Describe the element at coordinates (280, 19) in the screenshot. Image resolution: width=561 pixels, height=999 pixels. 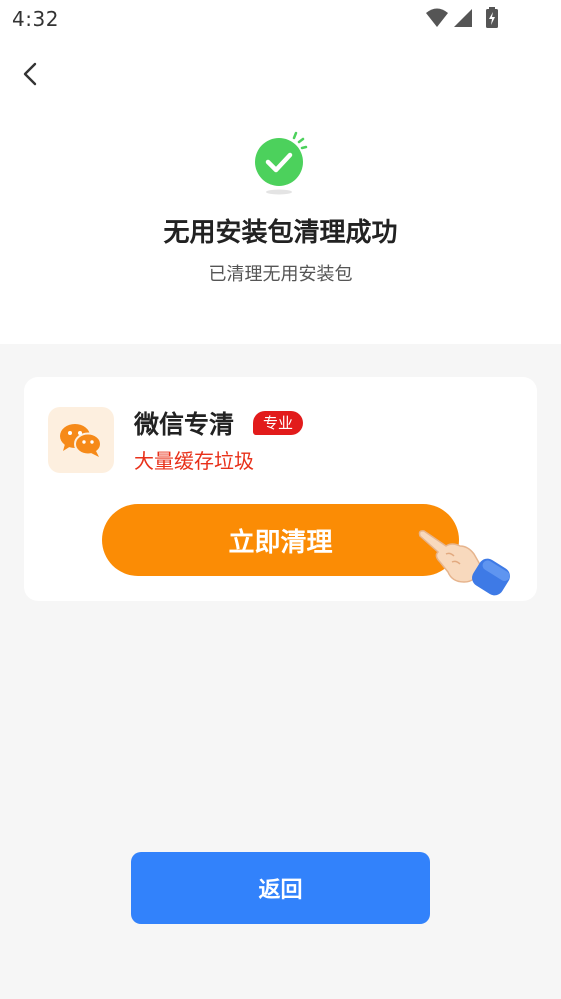
I see `status-bar: 4:32` at that location.